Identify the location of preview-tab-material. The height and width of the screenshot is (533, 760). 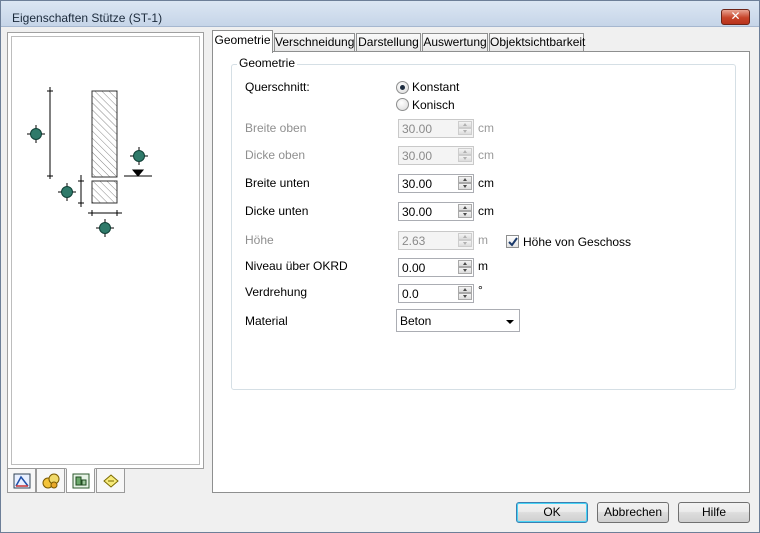
(50, 480).